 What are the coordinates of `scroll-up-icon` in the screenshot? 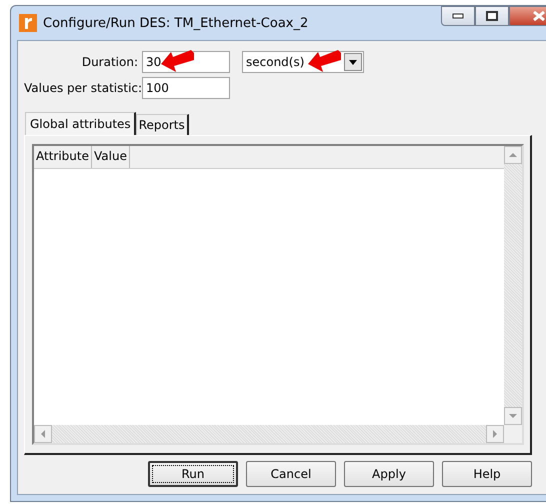 It's located at (513, 155).